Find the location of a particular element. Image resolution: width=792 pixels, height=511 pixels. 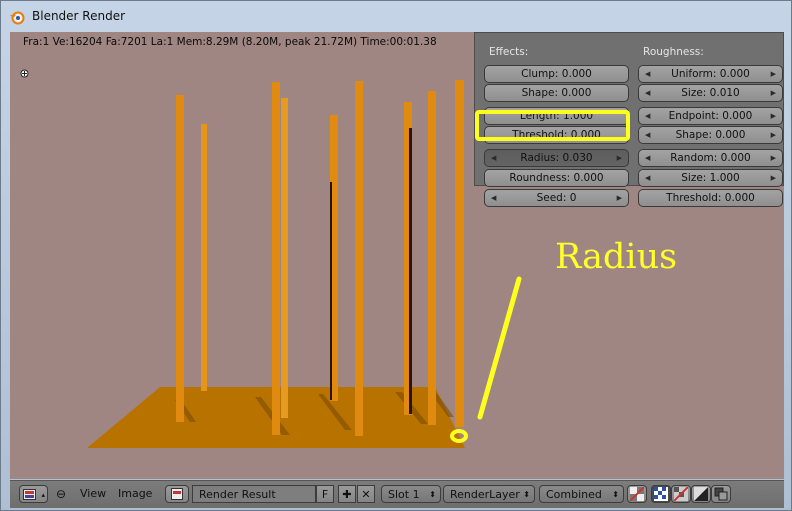

shape-value: Shape: 0.000 is located at coordinates (556, 93).